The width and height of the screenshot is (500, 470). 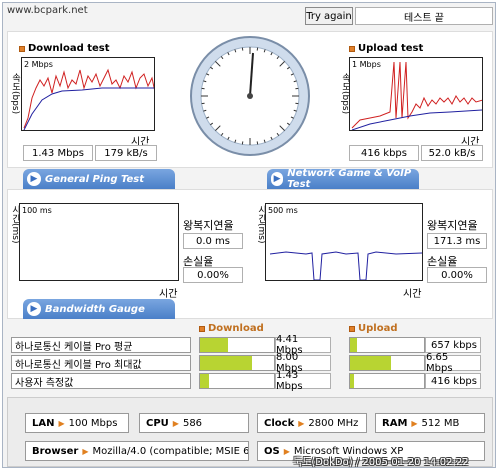 I want to click on os-label: OS, so click(x=272, y=451).